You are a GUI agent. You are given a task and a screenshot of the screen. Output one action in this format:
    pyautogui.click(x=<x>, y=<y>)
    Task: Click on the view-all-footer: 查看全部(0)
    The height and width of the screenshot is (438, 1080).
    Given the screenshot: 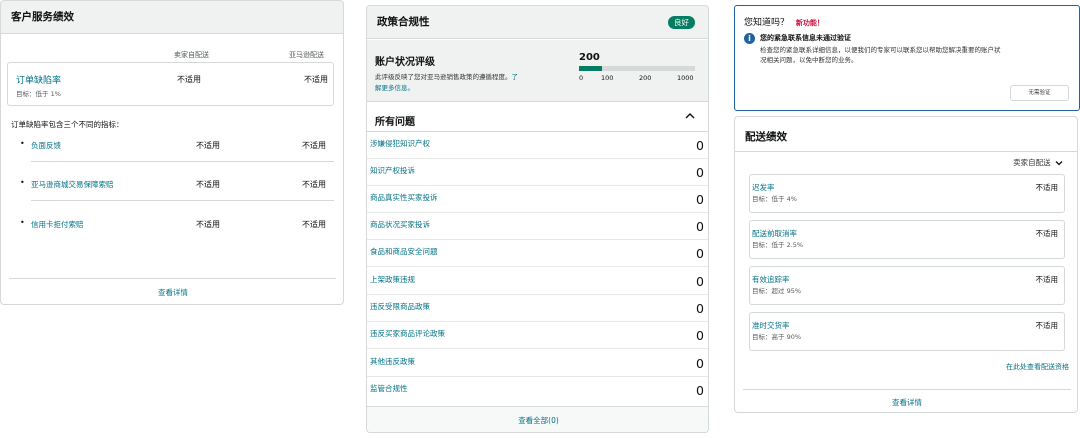 What is the action you would take?
    pyautogui.click(x=537, y=419)
    